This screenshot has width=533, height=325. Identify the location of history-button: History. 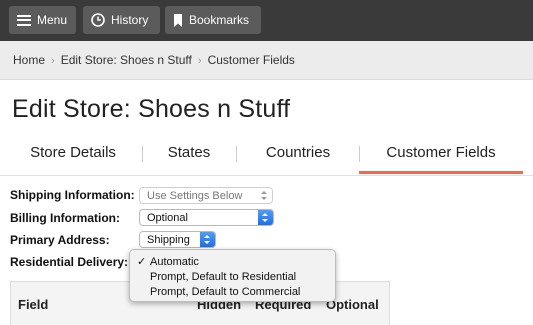
(121, 20).